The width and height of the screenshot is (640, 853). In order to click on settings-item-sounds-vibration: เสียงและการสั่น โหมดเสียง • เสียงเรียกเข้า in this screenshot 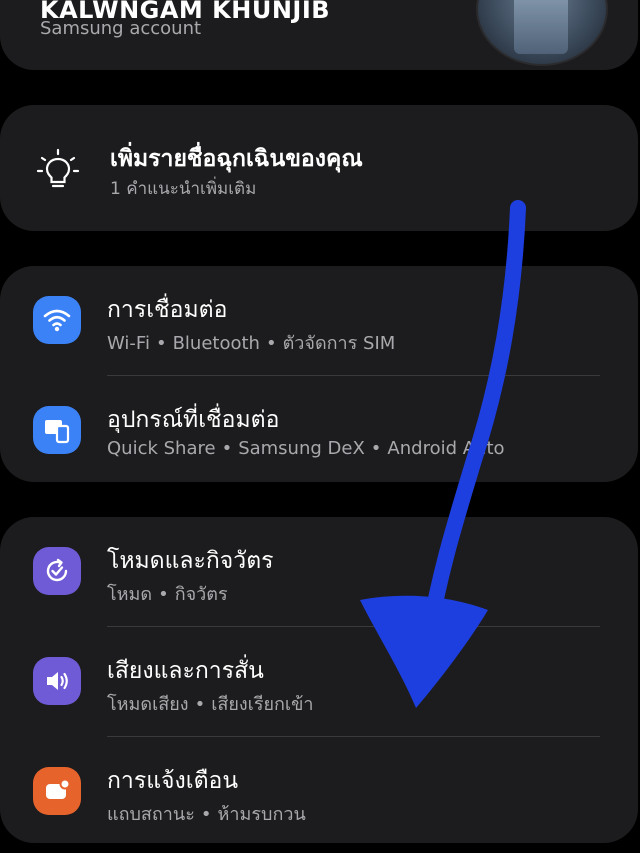, I will do `click(319, 679)`.